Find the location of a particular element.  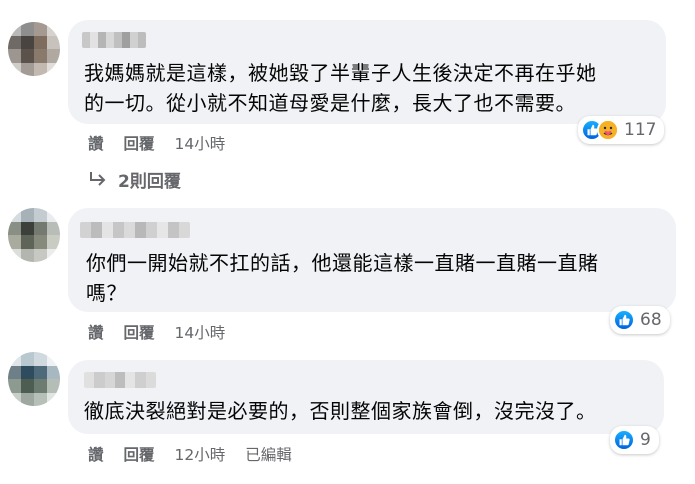

comment-text: 徹底決裂絕對是必要的，否則整個家族會倒，沒完沒了。 is located at coordinates (340, 411).